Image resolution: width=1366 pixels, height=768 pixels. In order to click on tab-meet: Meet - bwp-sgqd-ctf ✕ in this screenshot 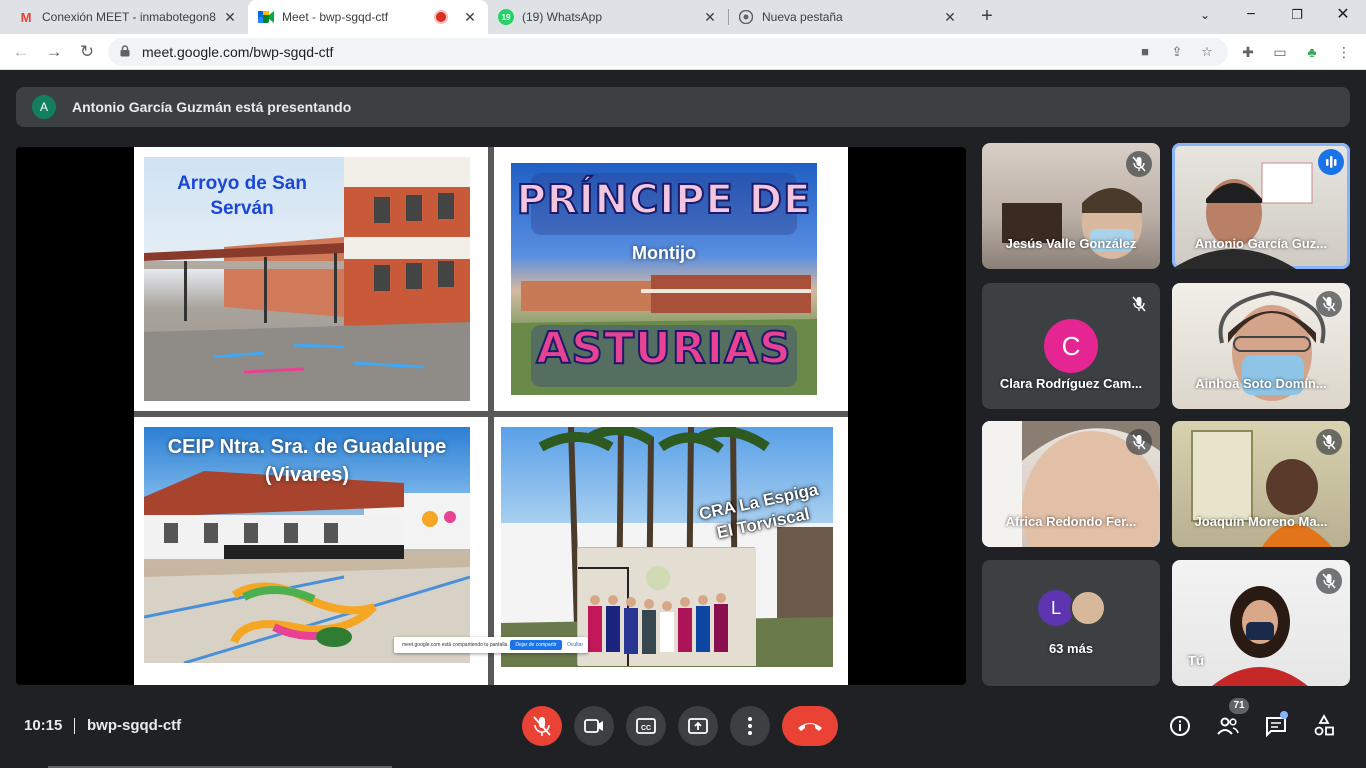, I will do `click(368, 17)`.